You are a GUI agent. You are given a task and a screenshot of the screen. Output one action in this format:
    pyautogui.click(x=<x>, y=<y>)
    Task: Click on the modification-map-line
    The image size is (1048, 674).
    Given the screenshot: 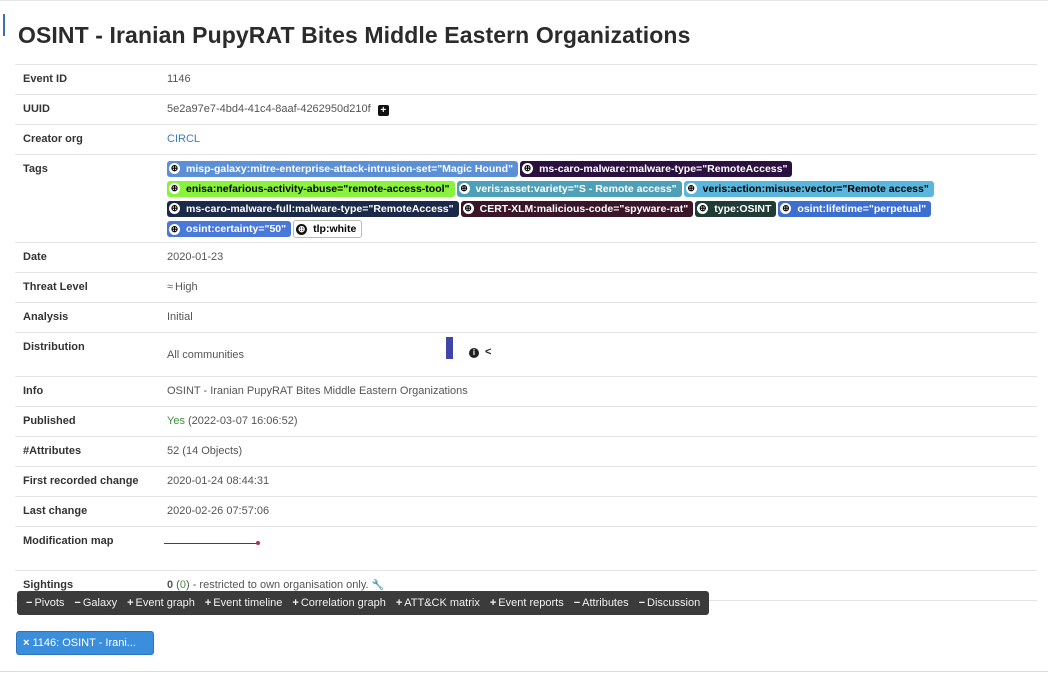 What is the action you would take?
    pyautogui.click(x=210, y=543)
    